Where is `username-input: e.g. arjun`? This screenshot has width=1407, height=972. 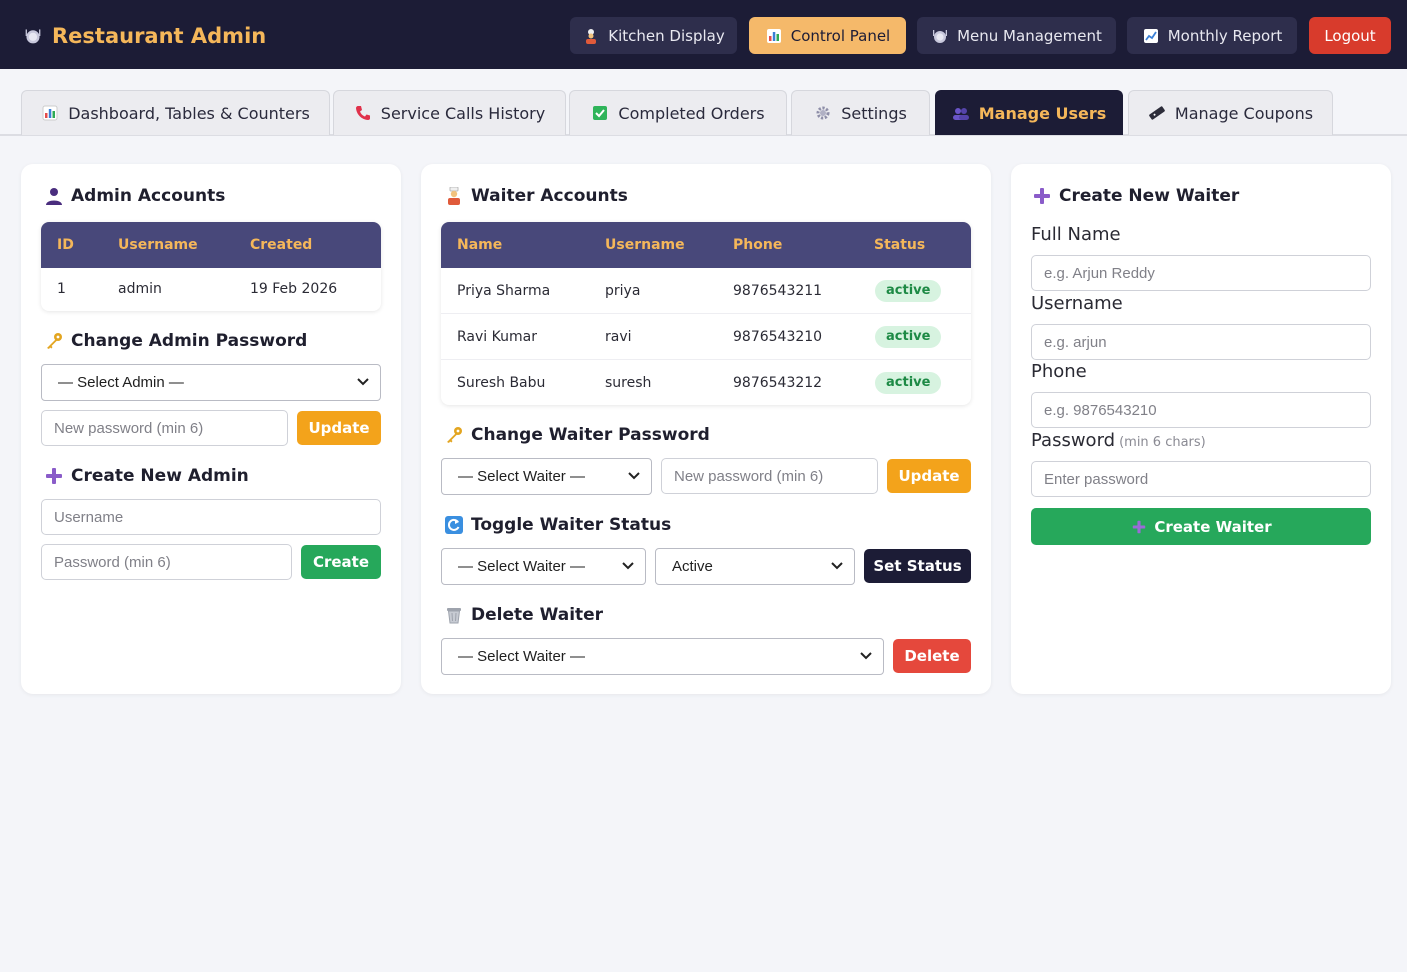 username-input: e.g. arjun is located at coordinates (1201, 342).